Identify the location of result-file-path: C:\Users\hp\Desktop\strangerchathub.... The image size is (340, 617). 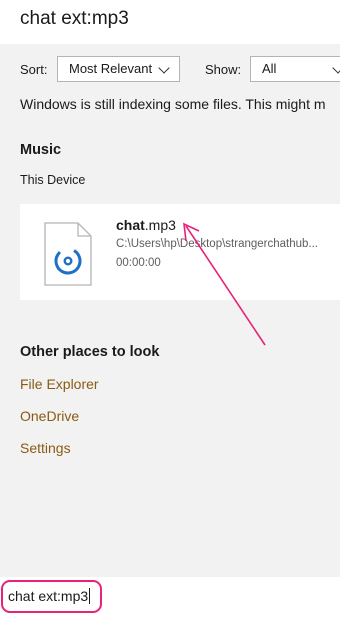
(217, 244).